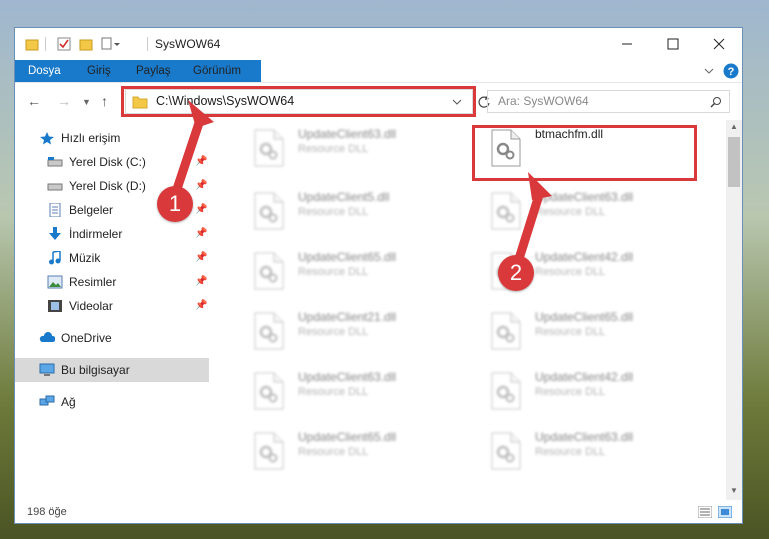 The image size is (769, 539). I want to click on step-badge-1: 1, so click(175, 204).